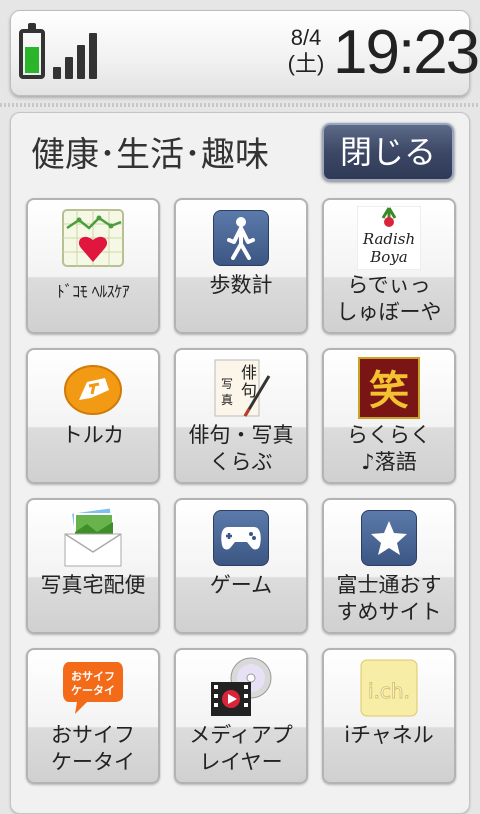 This screenshot has width=480, height=814. I want to click on app-tile-game: ゲーム, so click(241, 566).